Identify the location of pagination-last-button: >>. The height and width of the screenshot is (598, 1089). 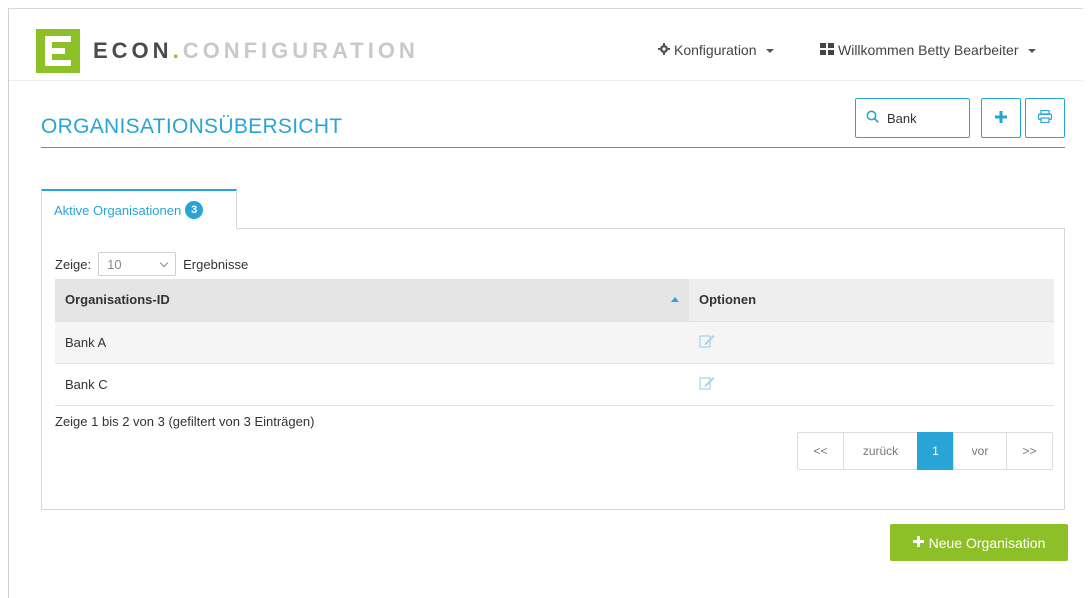
(1029, 451).